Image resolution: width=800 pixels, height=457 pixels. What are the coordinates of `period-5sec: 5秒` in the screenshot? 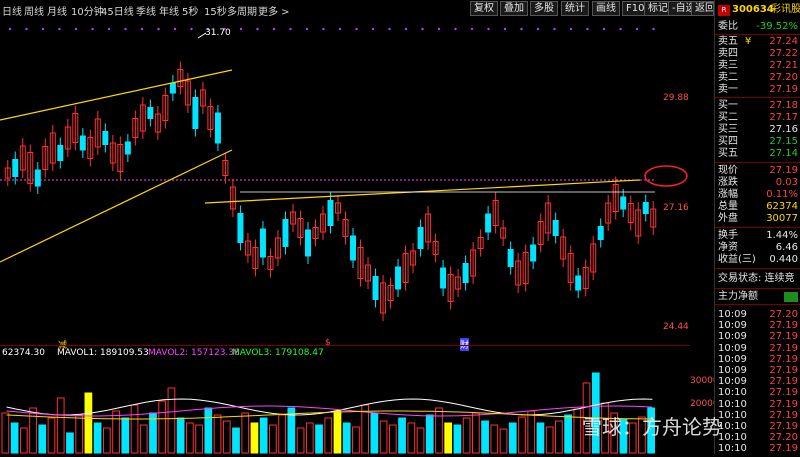 It's located at (190, 10).